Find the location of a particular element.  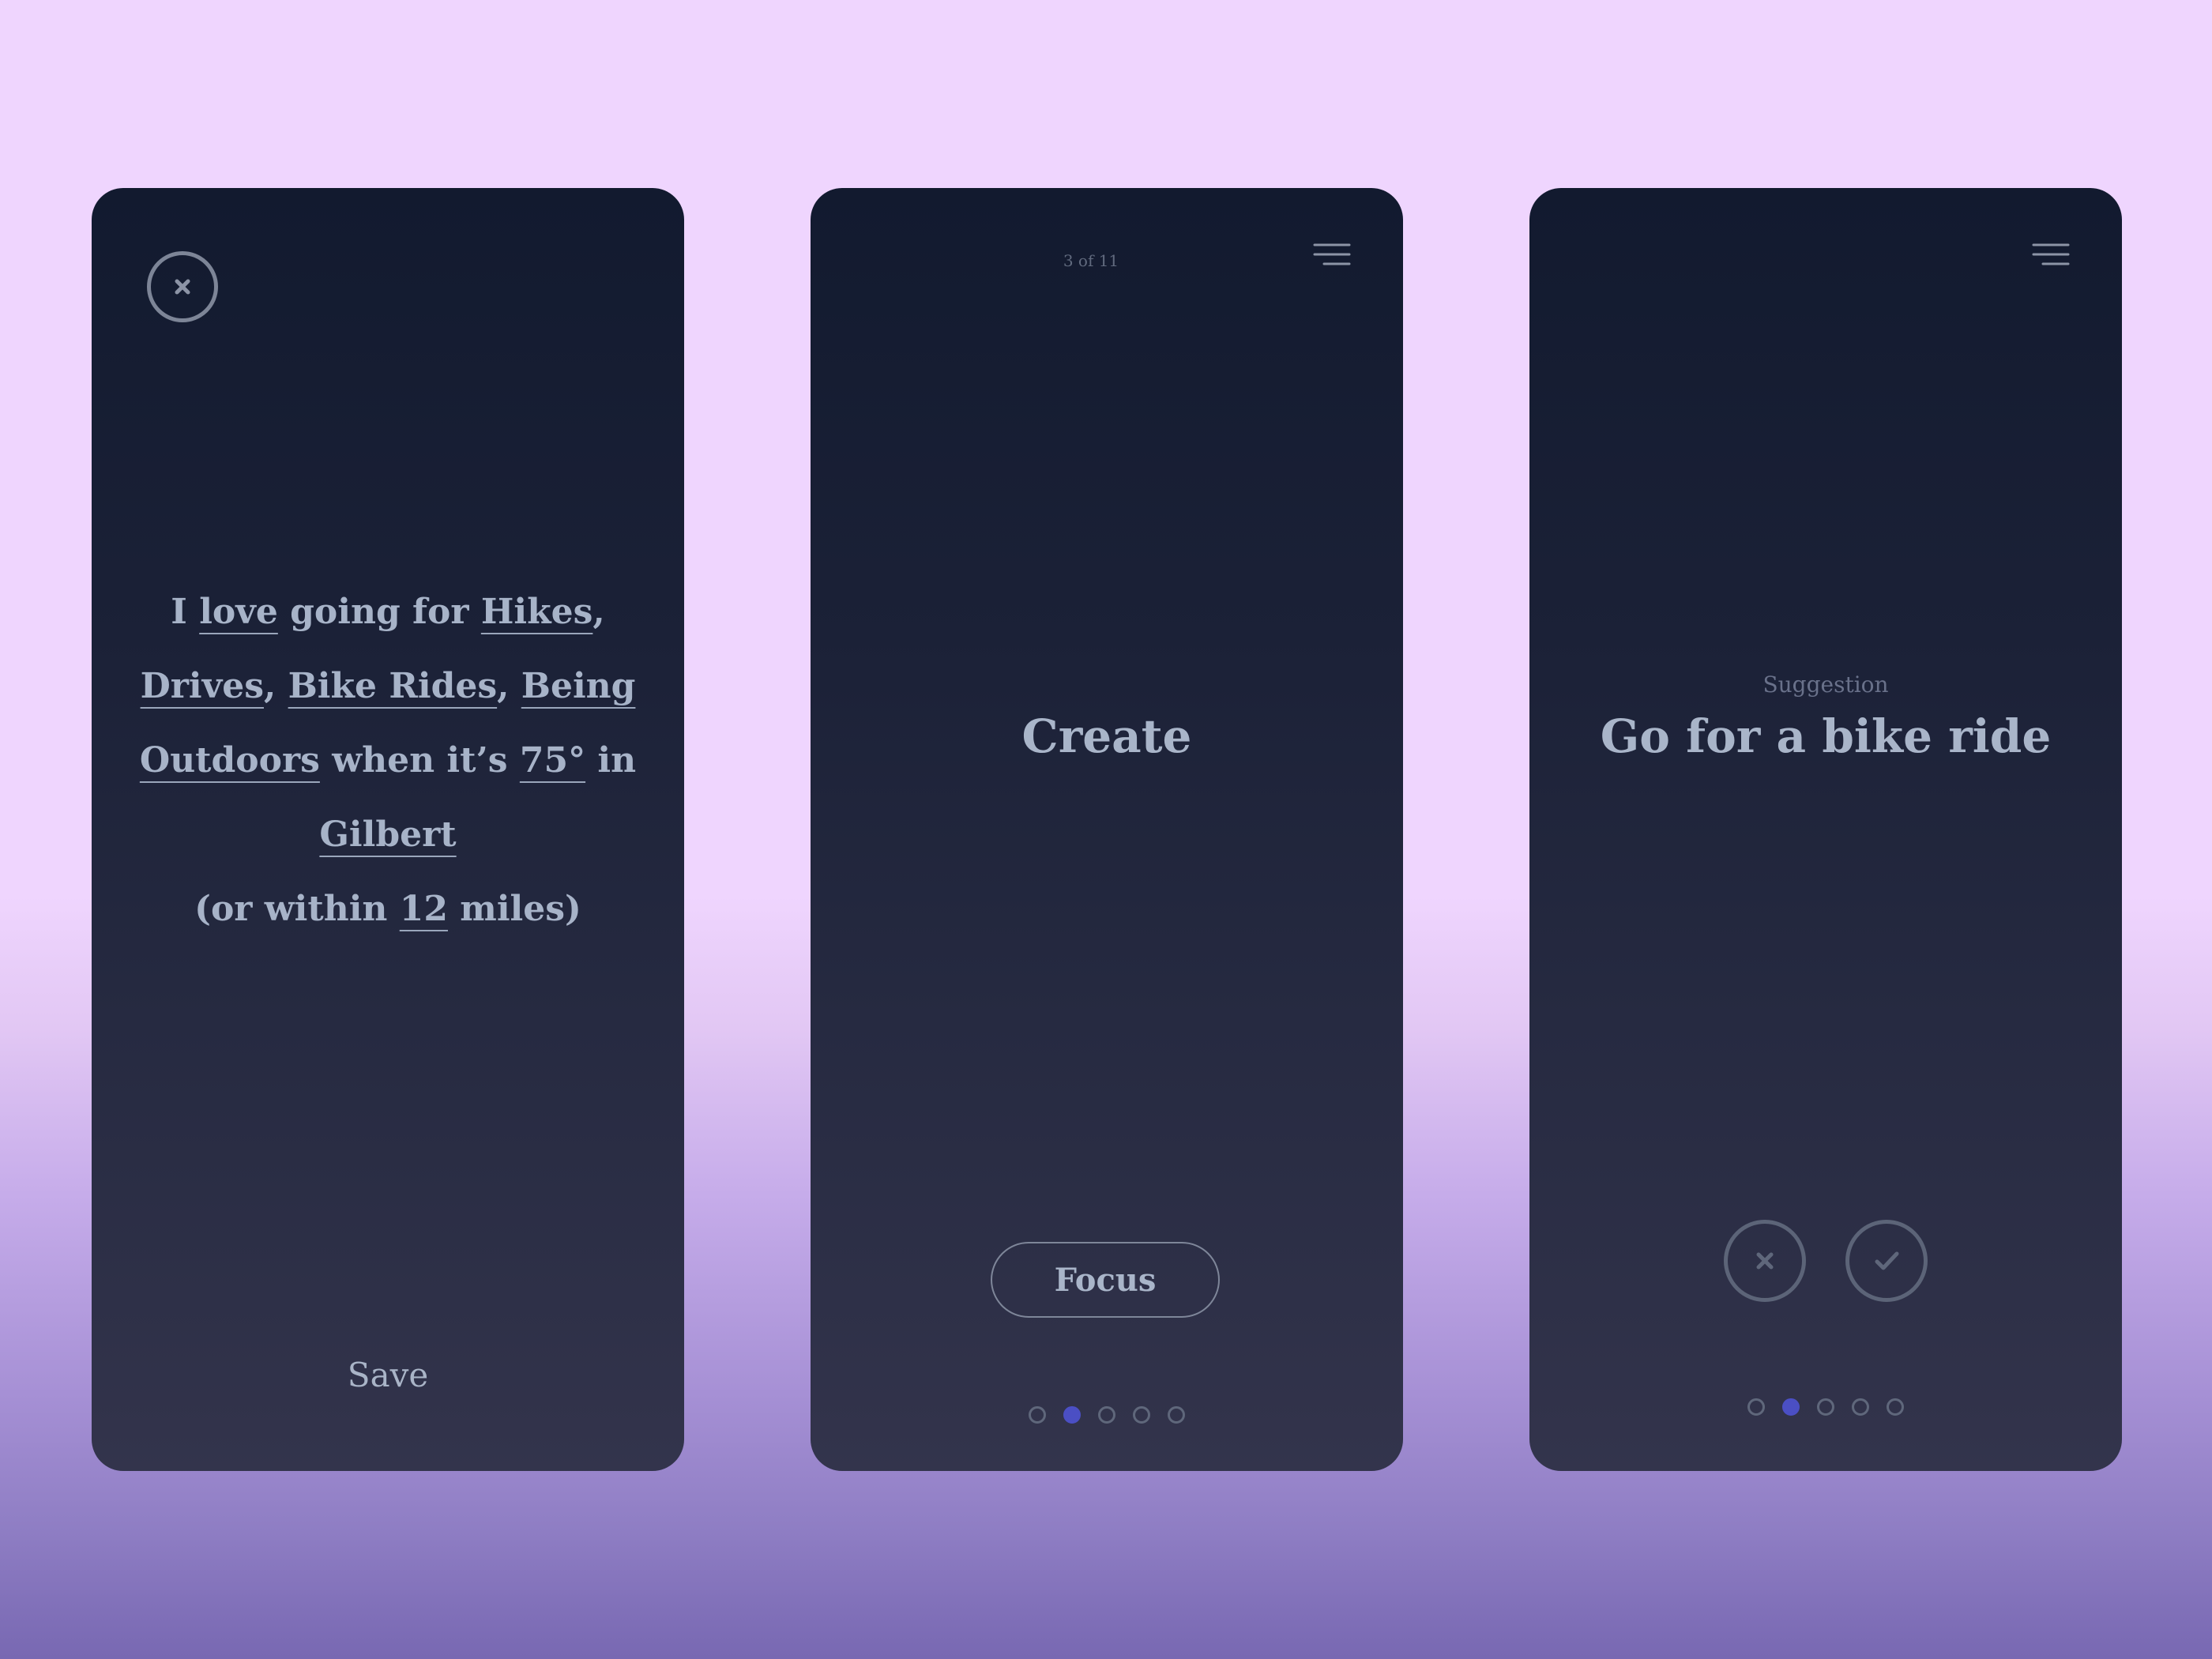

feeling-blank: love is located at coordinates (239, 612).